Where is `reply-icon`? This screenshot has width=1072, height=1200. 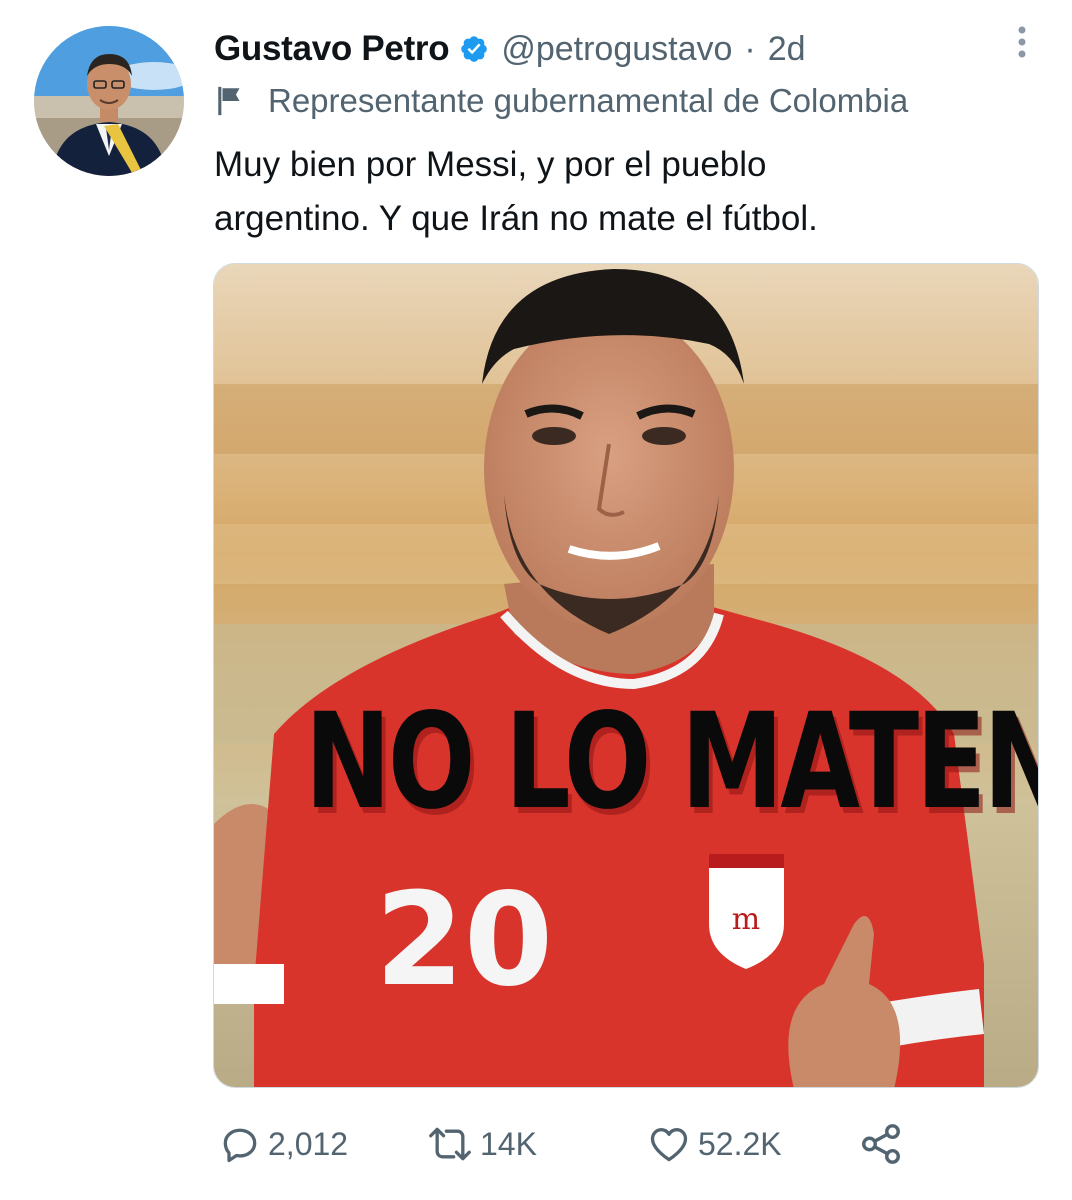 reply-icon is located at coordinates (240, 1145).